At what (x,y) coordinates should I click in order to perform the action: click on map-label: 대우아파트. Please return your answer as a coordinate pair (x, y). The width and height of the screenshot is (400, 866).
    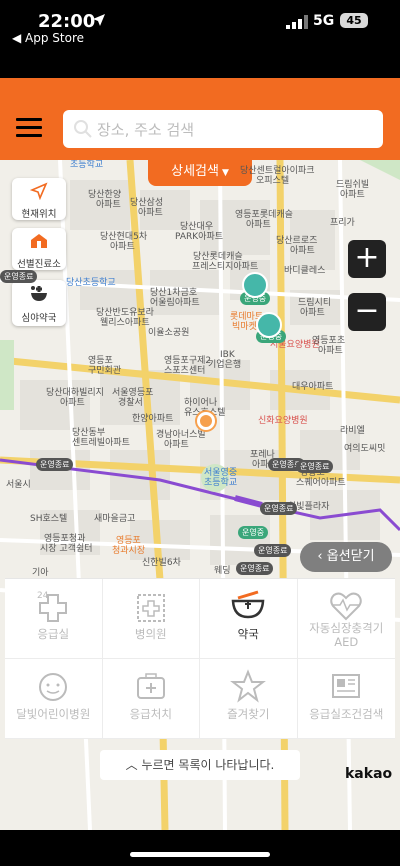
    Looking at the image, I should click on (313, 387).